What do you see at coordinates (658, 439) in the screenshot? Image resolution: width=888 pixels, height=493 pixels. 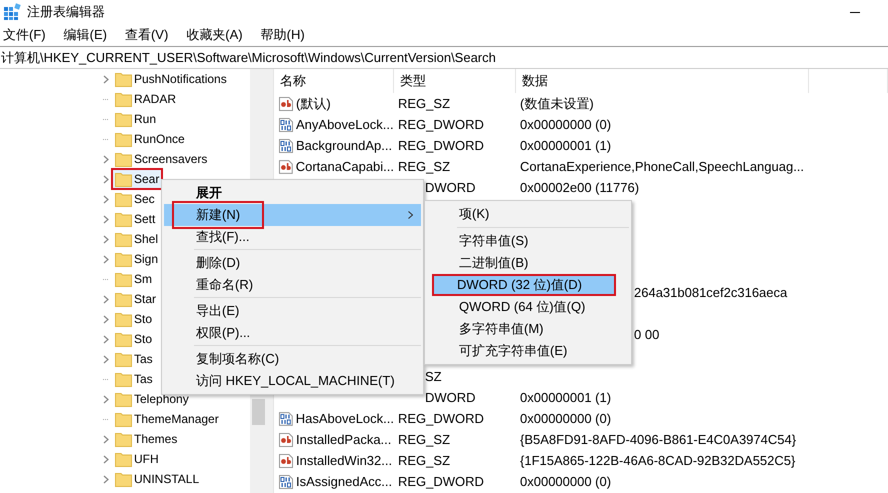 I see `value-data: {B5A8FD91-8AFD-4096-B861-E4C0A3974C54}` at bounding box center [658, 439].